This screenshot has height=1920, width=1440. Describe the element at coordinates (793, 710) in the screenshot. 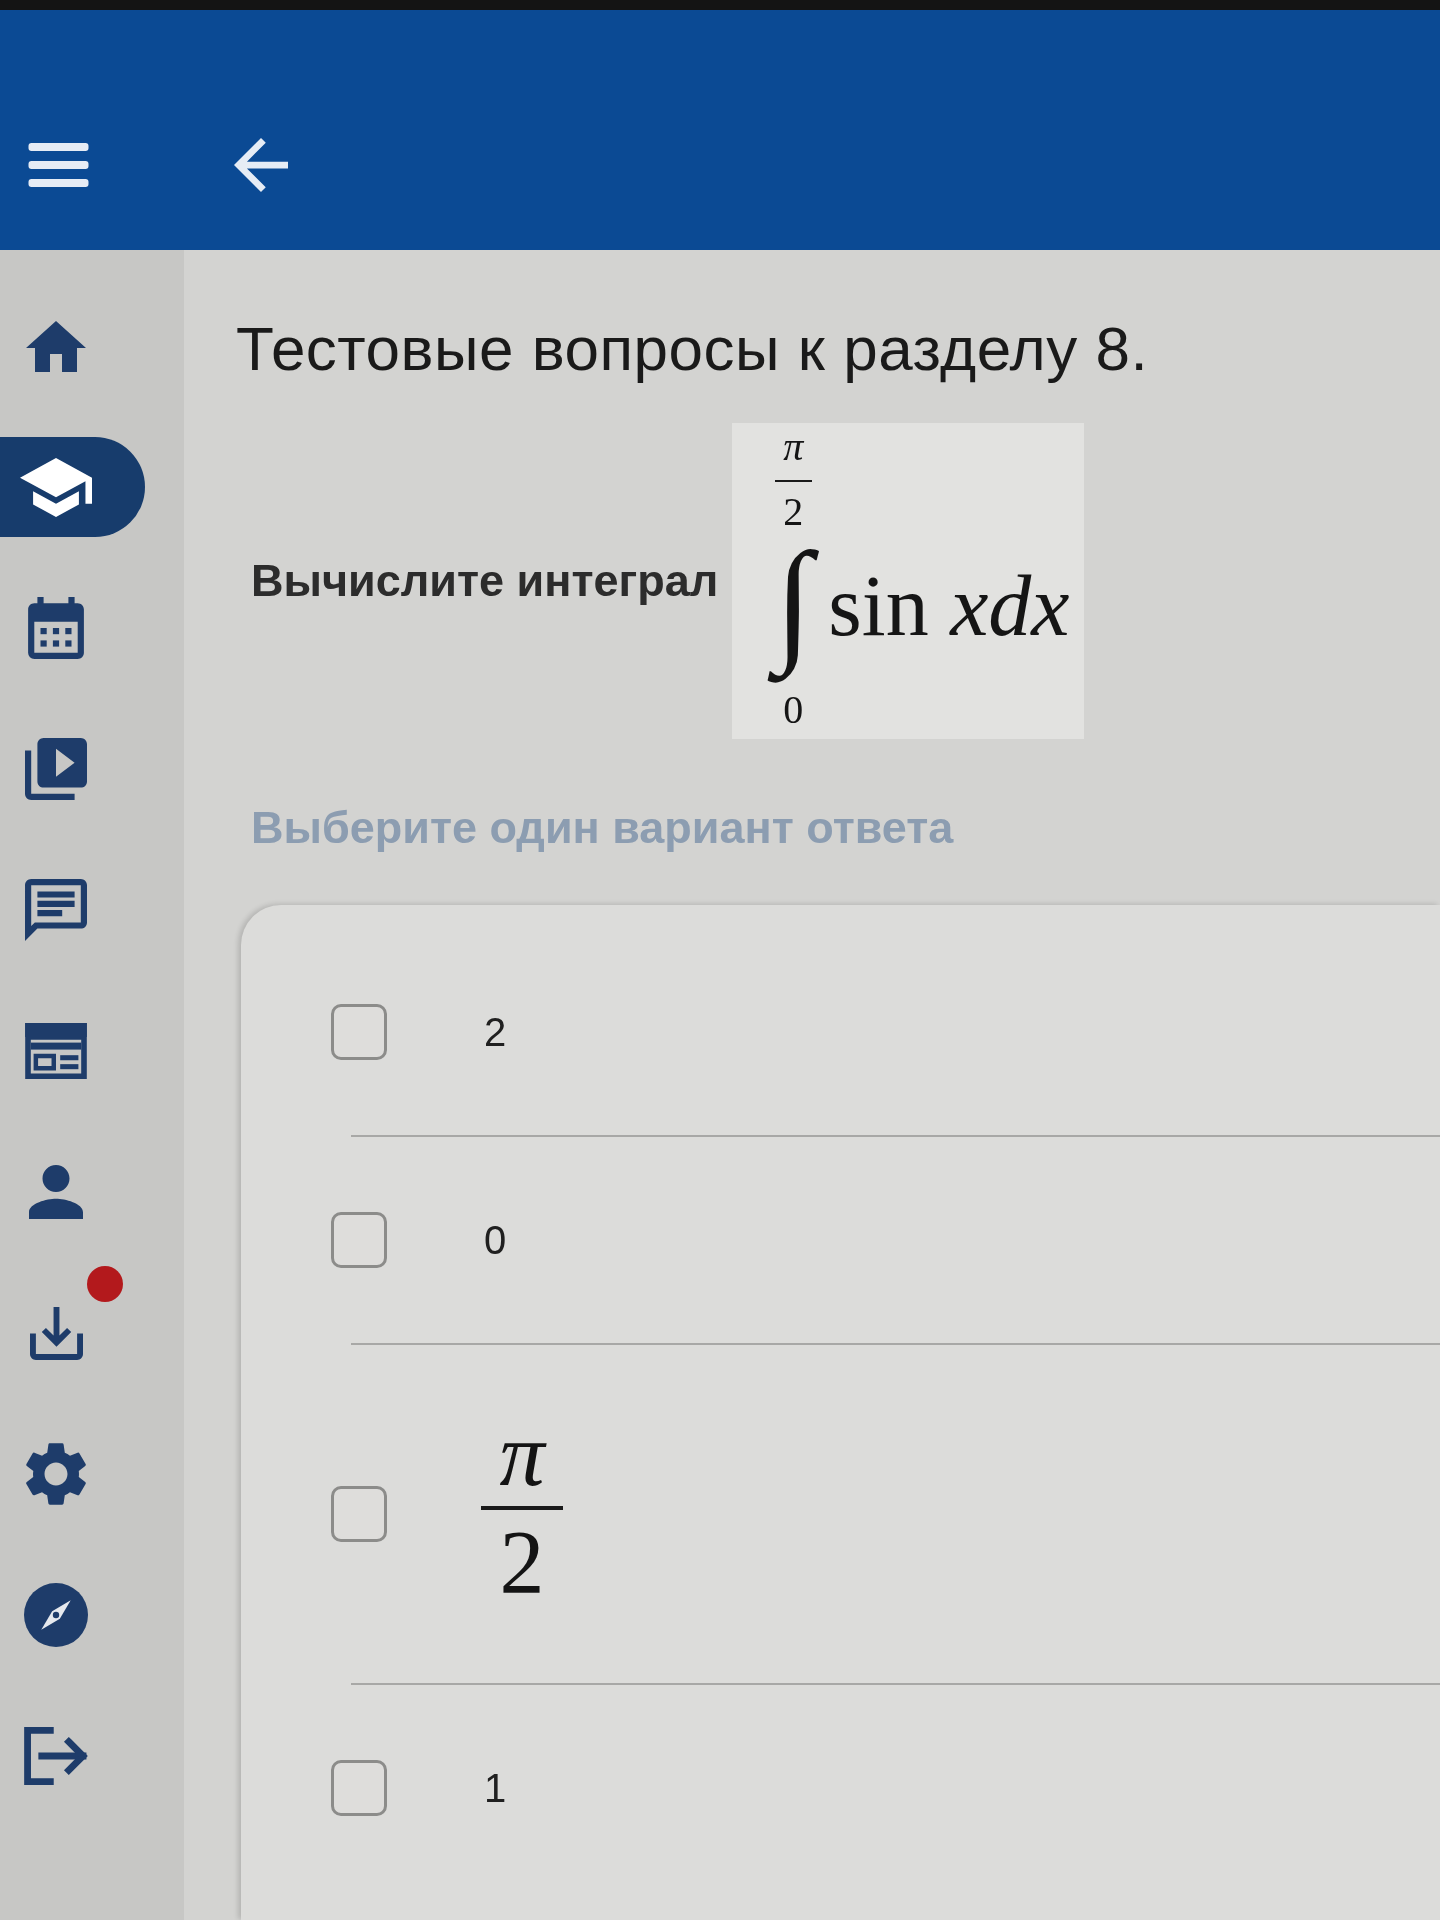

I see `lower-limit: 0` at that location.